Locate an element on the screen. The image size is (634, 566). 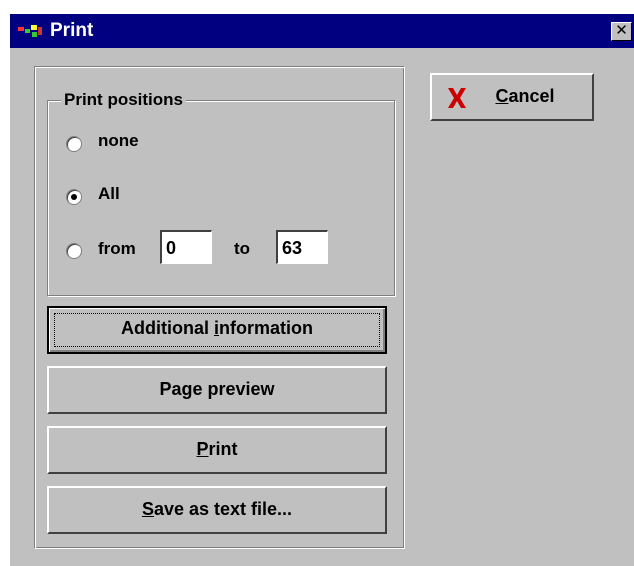
radio-none is located at coordinates (74, 144).